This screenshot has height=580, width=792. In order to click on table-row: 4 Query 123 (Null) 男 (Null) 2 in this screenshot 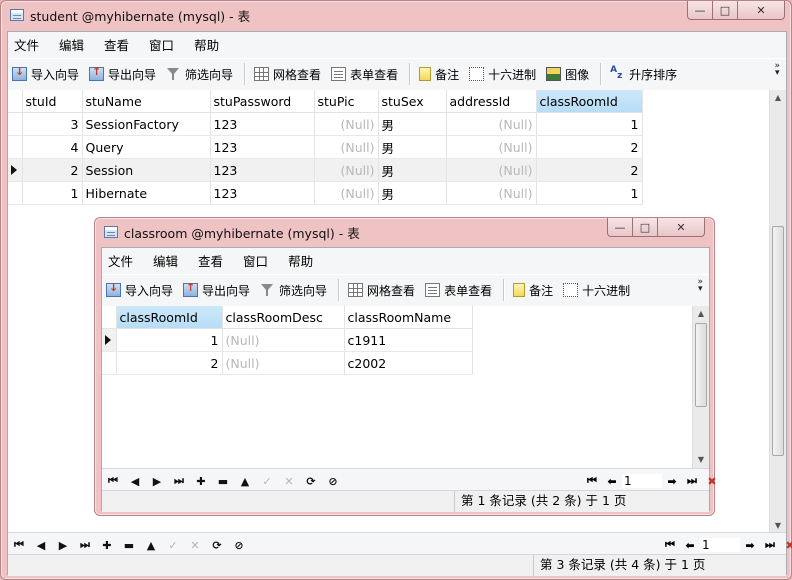, I will do `click(325, 147)`.